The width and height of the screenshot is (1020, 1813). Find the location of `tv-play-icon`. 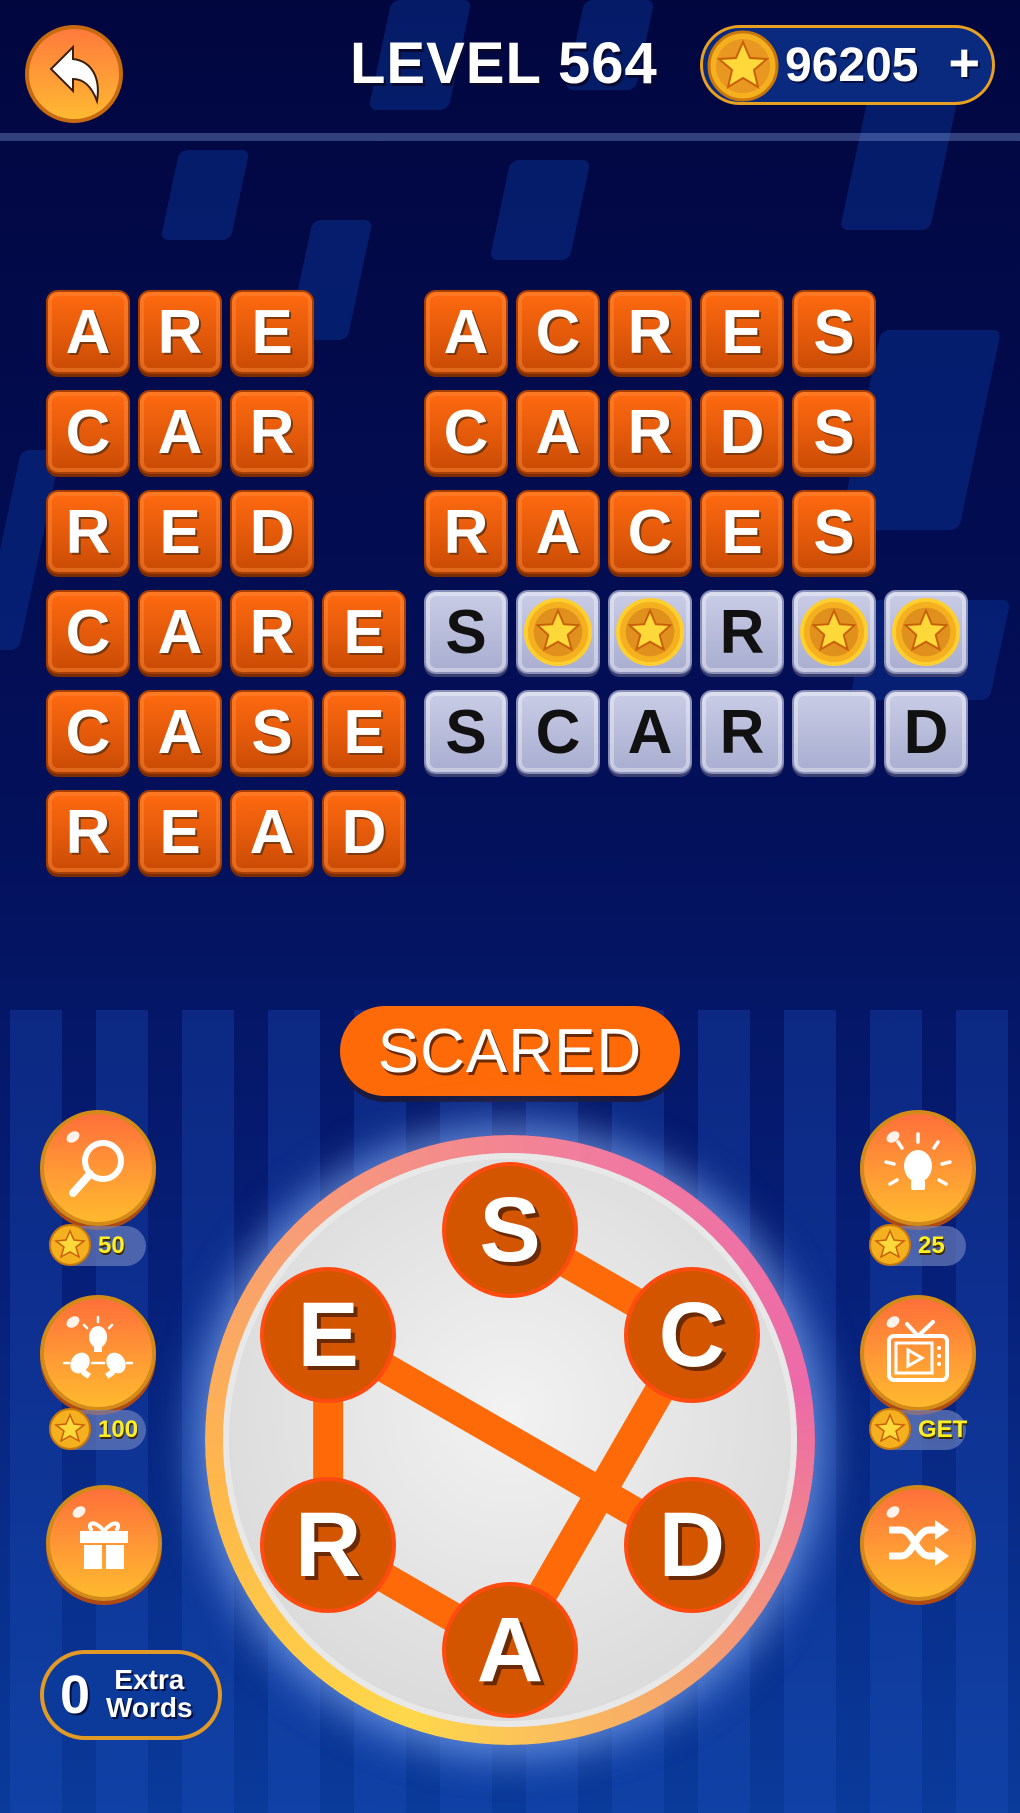

tv-play-icon is located at coordinates (918, 1351).